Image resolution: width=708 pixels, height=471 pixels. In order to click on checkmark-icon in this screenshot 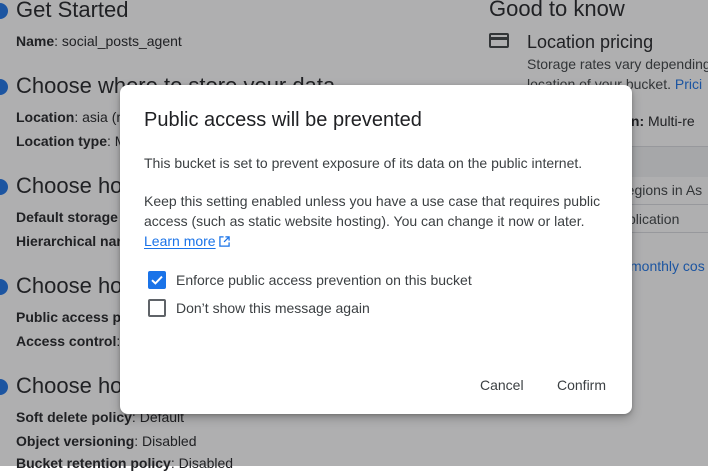, I will do `click(157, 280)`.